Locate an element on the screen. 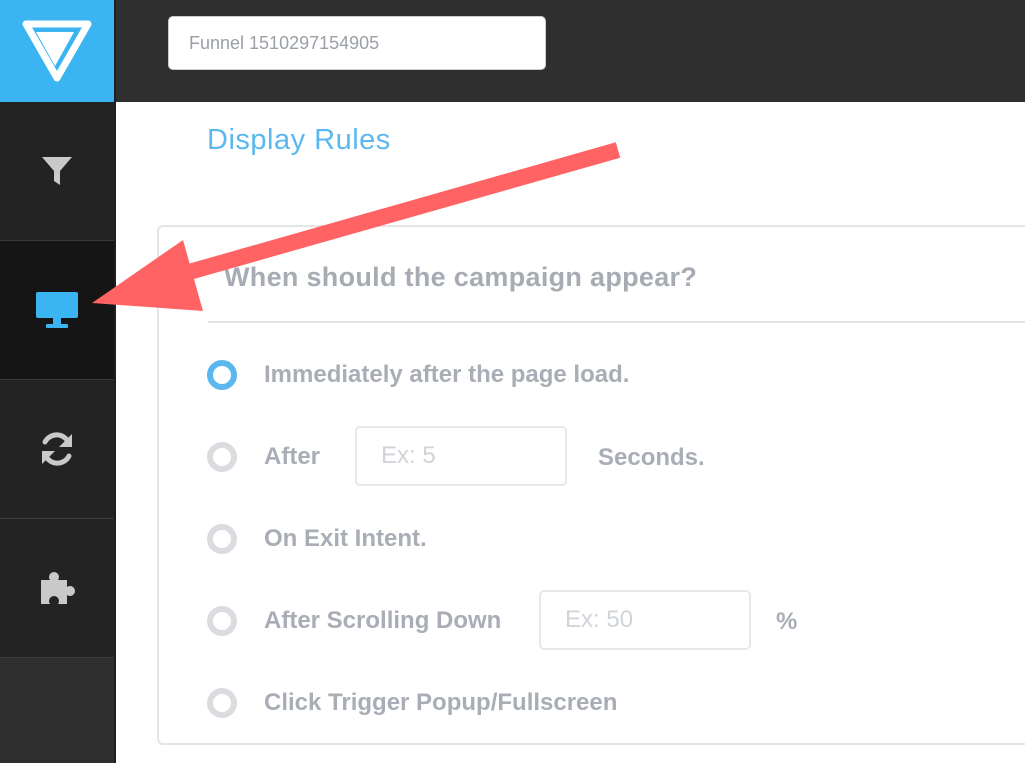  option-exit-intent: On Exit Intent. is located at coordinates (317, 539).